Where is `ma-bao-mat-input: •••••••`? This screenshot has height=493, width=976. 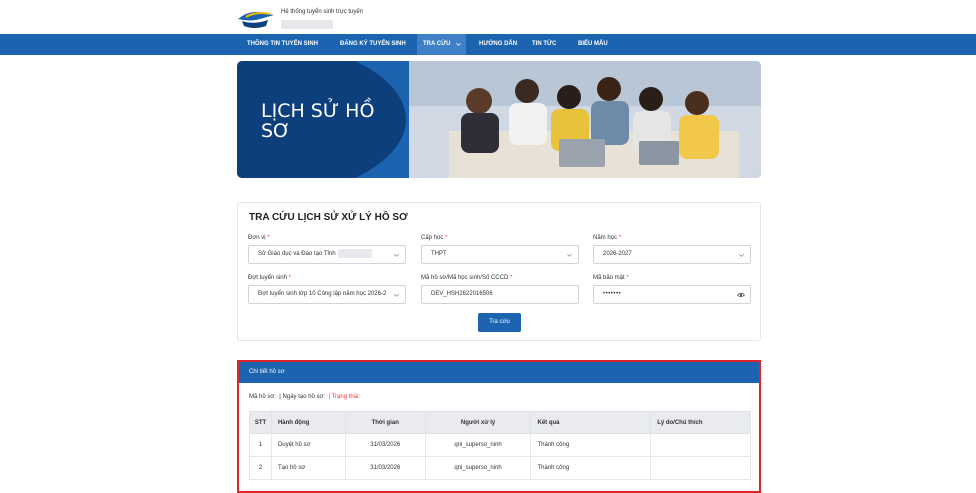 ma-bao-mat-input: ••••••• is located at coordinates (672, 294).